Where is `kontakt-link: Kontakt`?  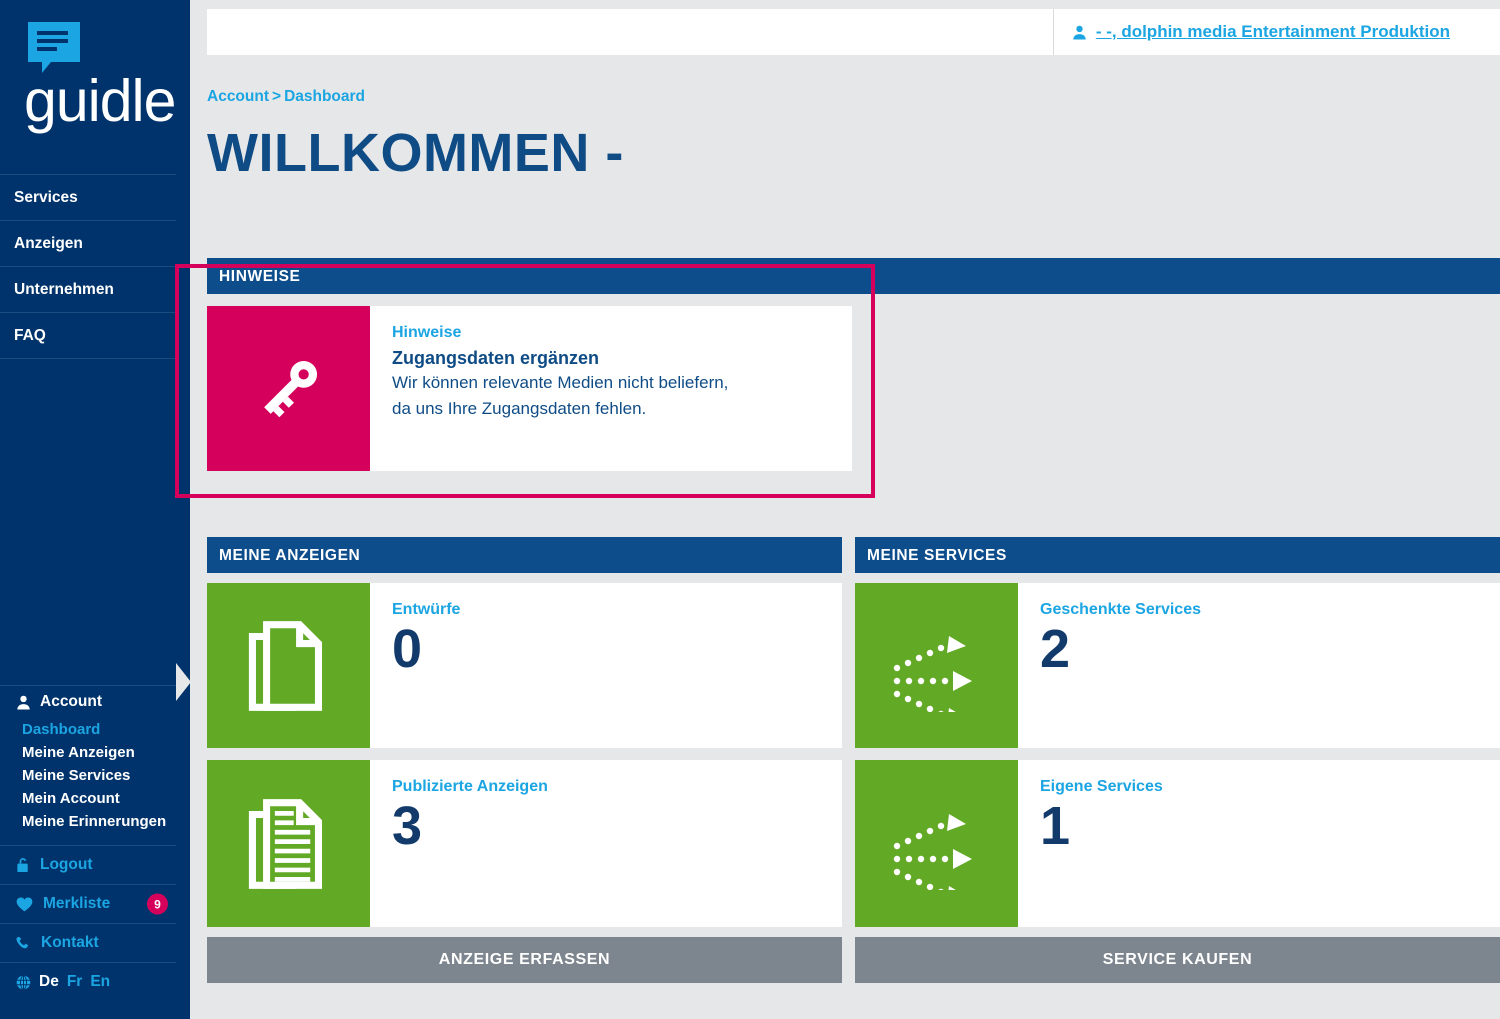 kontakt-link: Kontakt is located at coordinates (88, 942).